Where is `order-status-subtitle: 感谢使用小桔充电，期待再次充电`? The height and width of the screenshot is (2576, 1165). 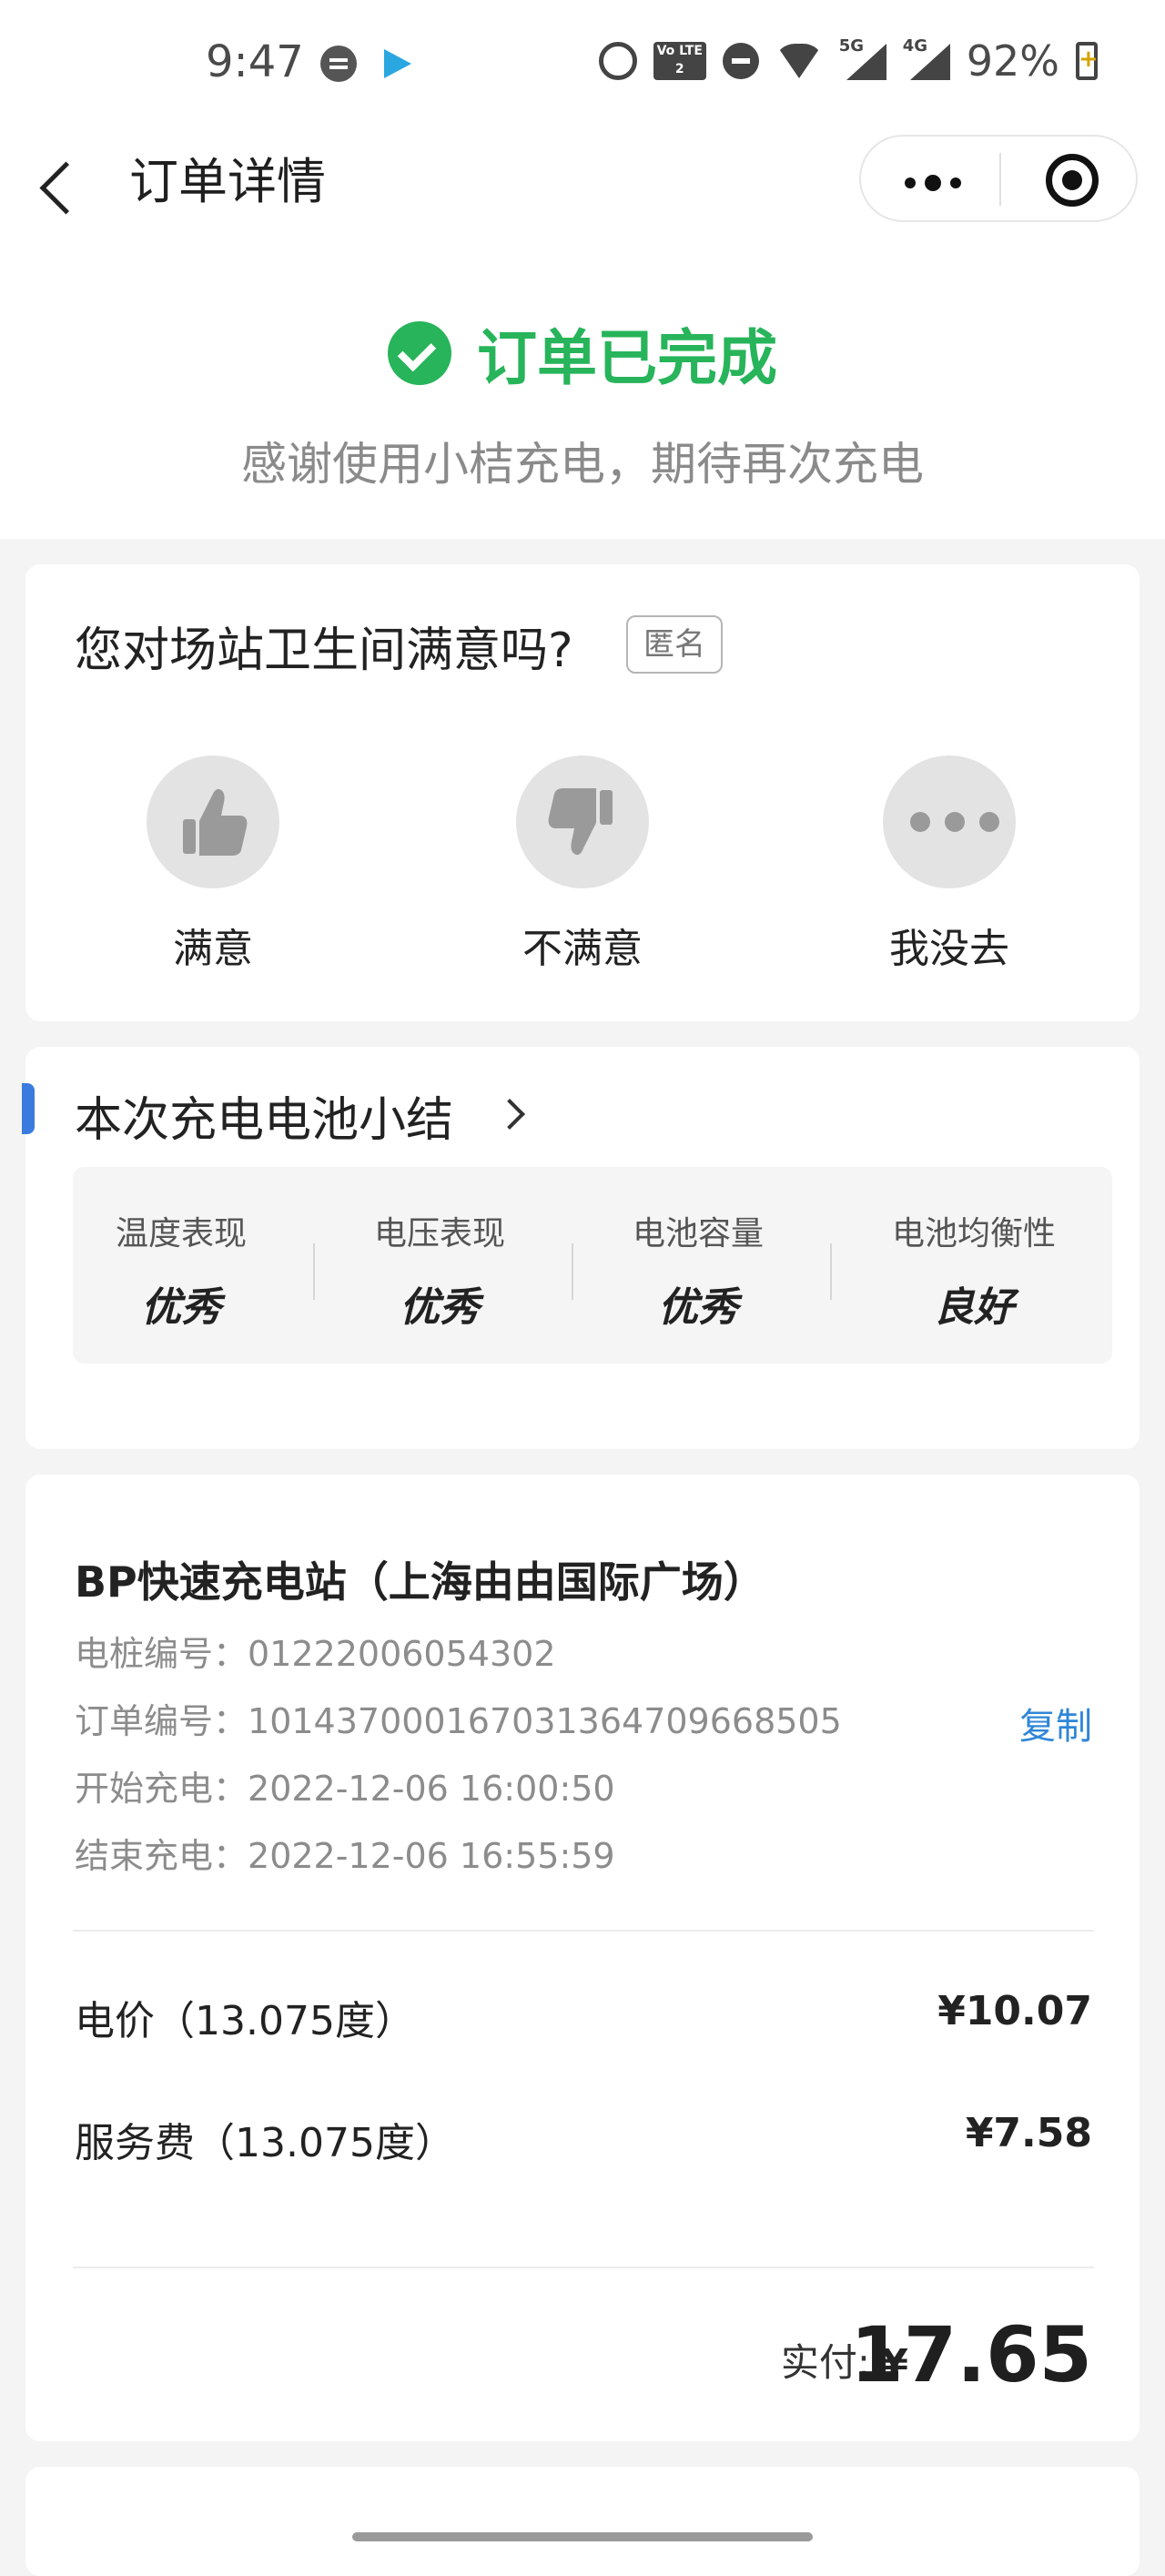 order-status-subtitle: 感谢使用小桔充电，期待再次充电 is located at coordinates (582, 464).